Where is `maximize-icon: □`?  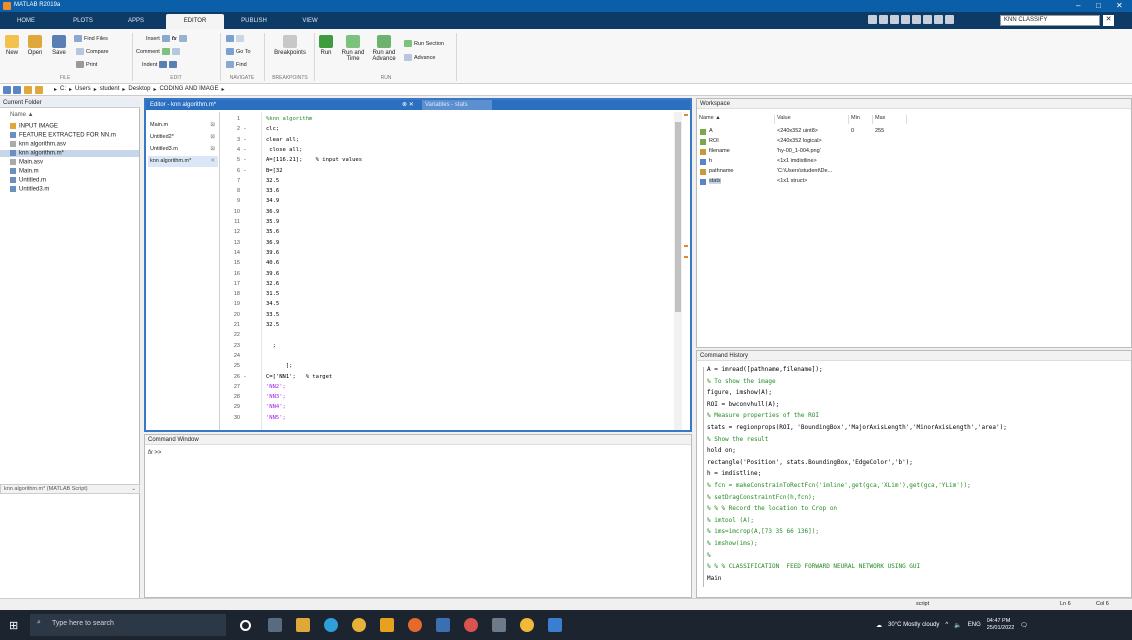
maximize-icon: □ is located at coordinates (1098, 5).